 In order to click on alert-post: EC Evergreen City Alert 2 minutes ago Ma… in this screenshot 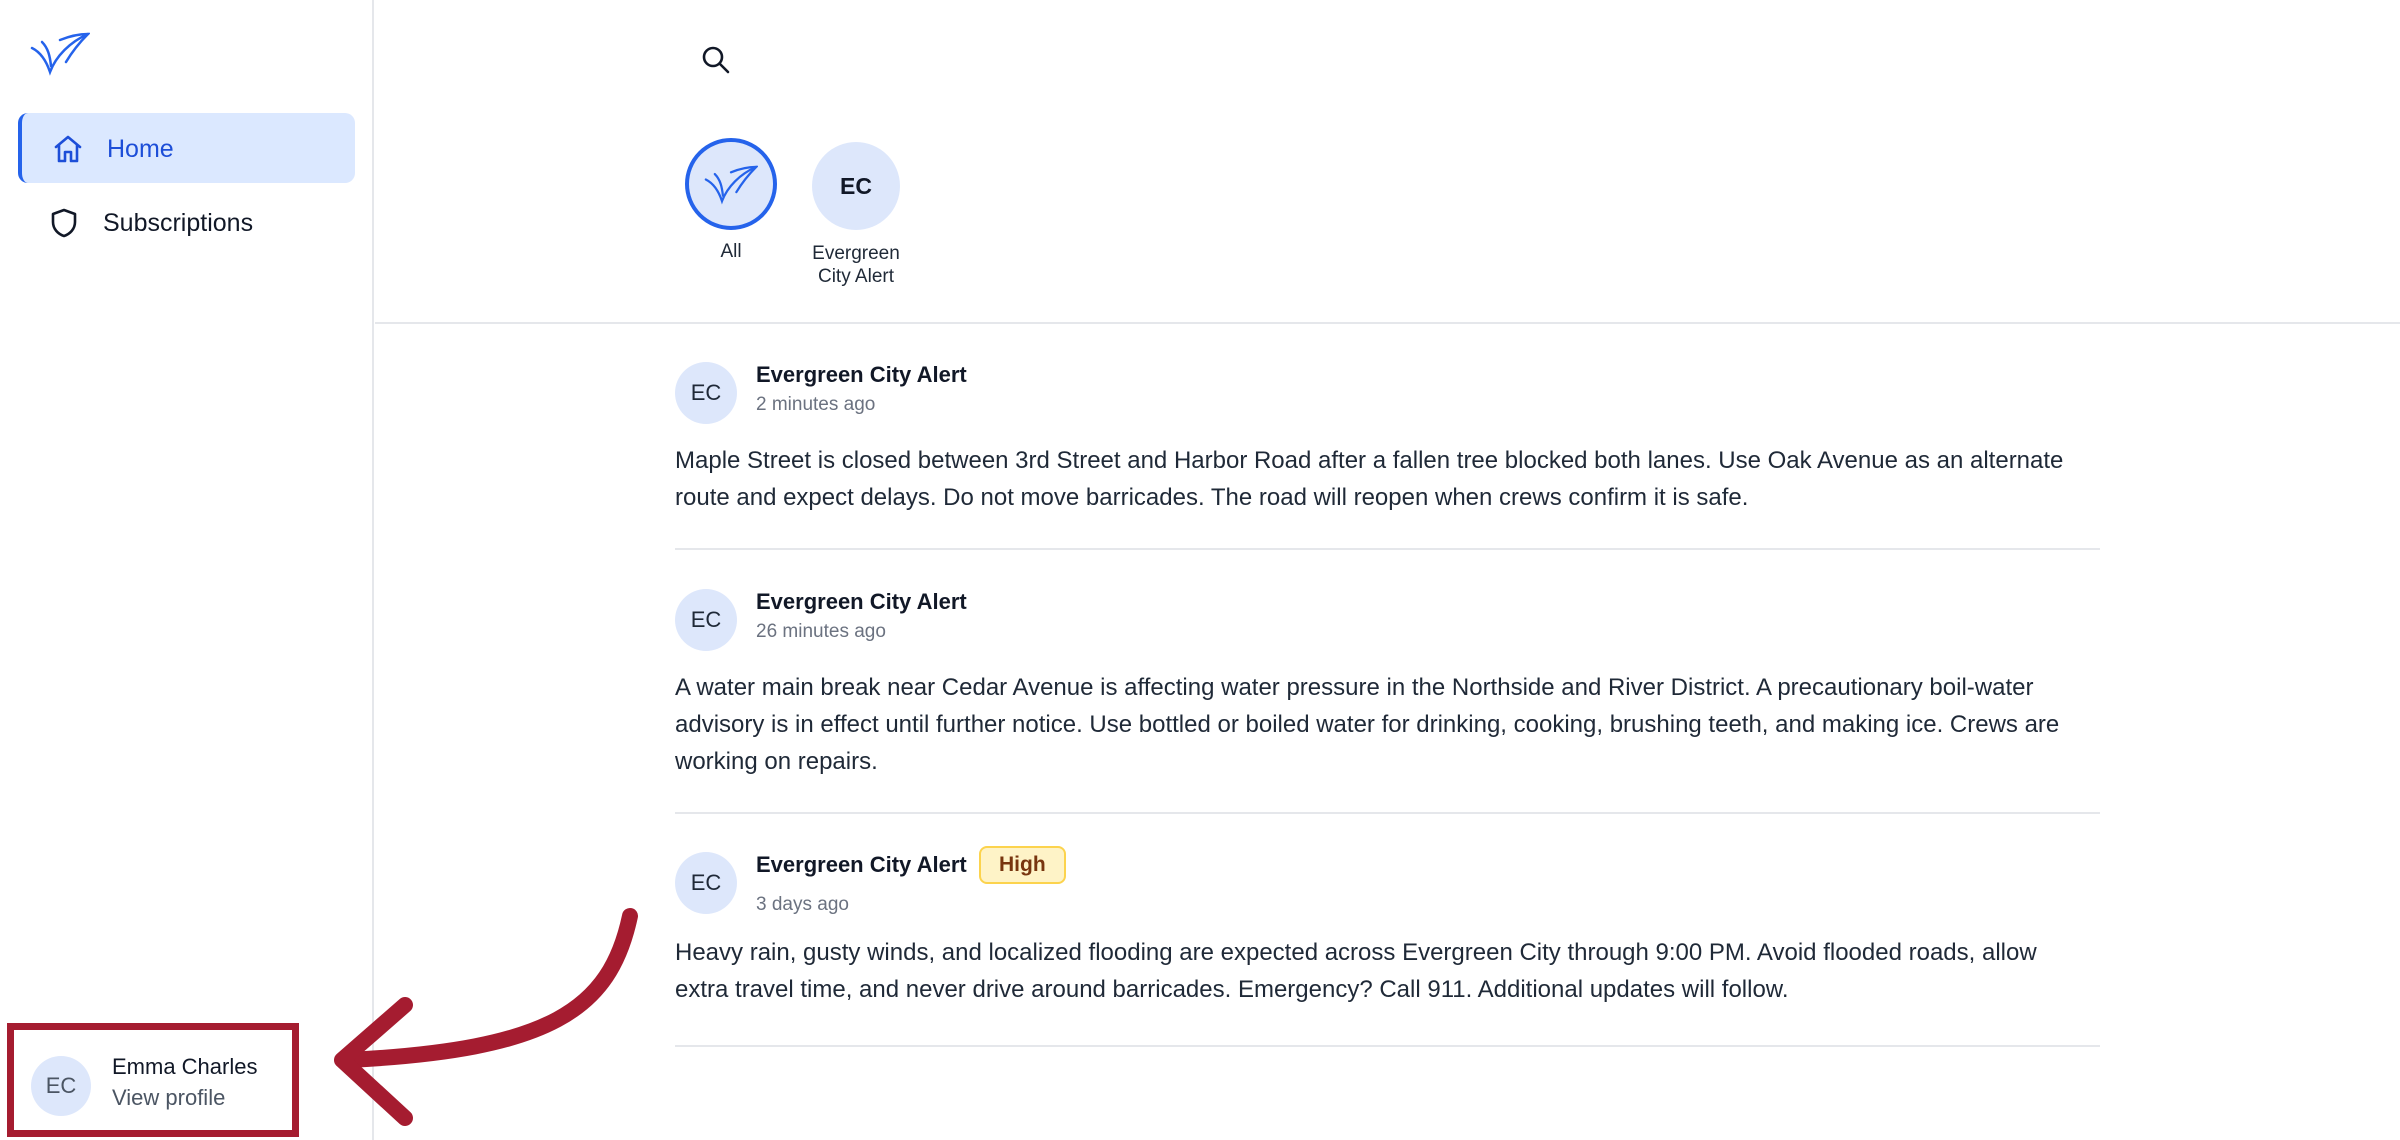, I will do `click(1387, 456)`.